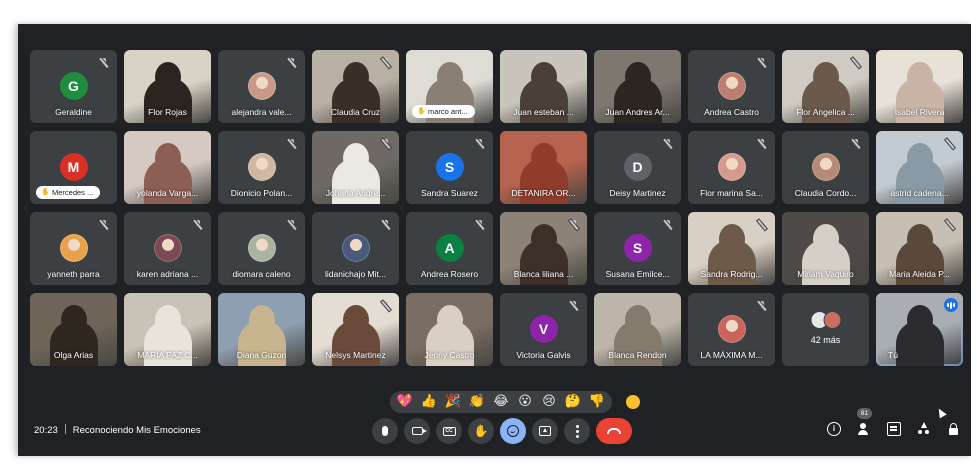 The image size is (977, 469). I want to click on avatar-letter: D, so click(637, 167).